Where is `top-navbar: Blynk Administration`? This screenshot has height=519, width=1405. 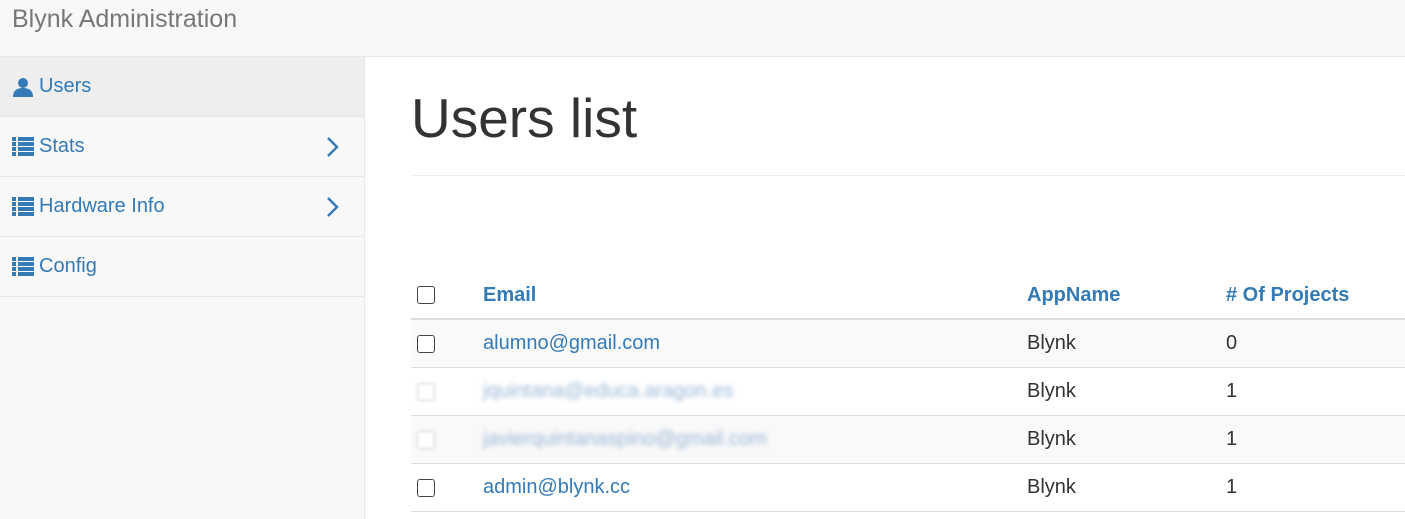 top-navbar: Blynk Administration is located at coordinates (702, 28).